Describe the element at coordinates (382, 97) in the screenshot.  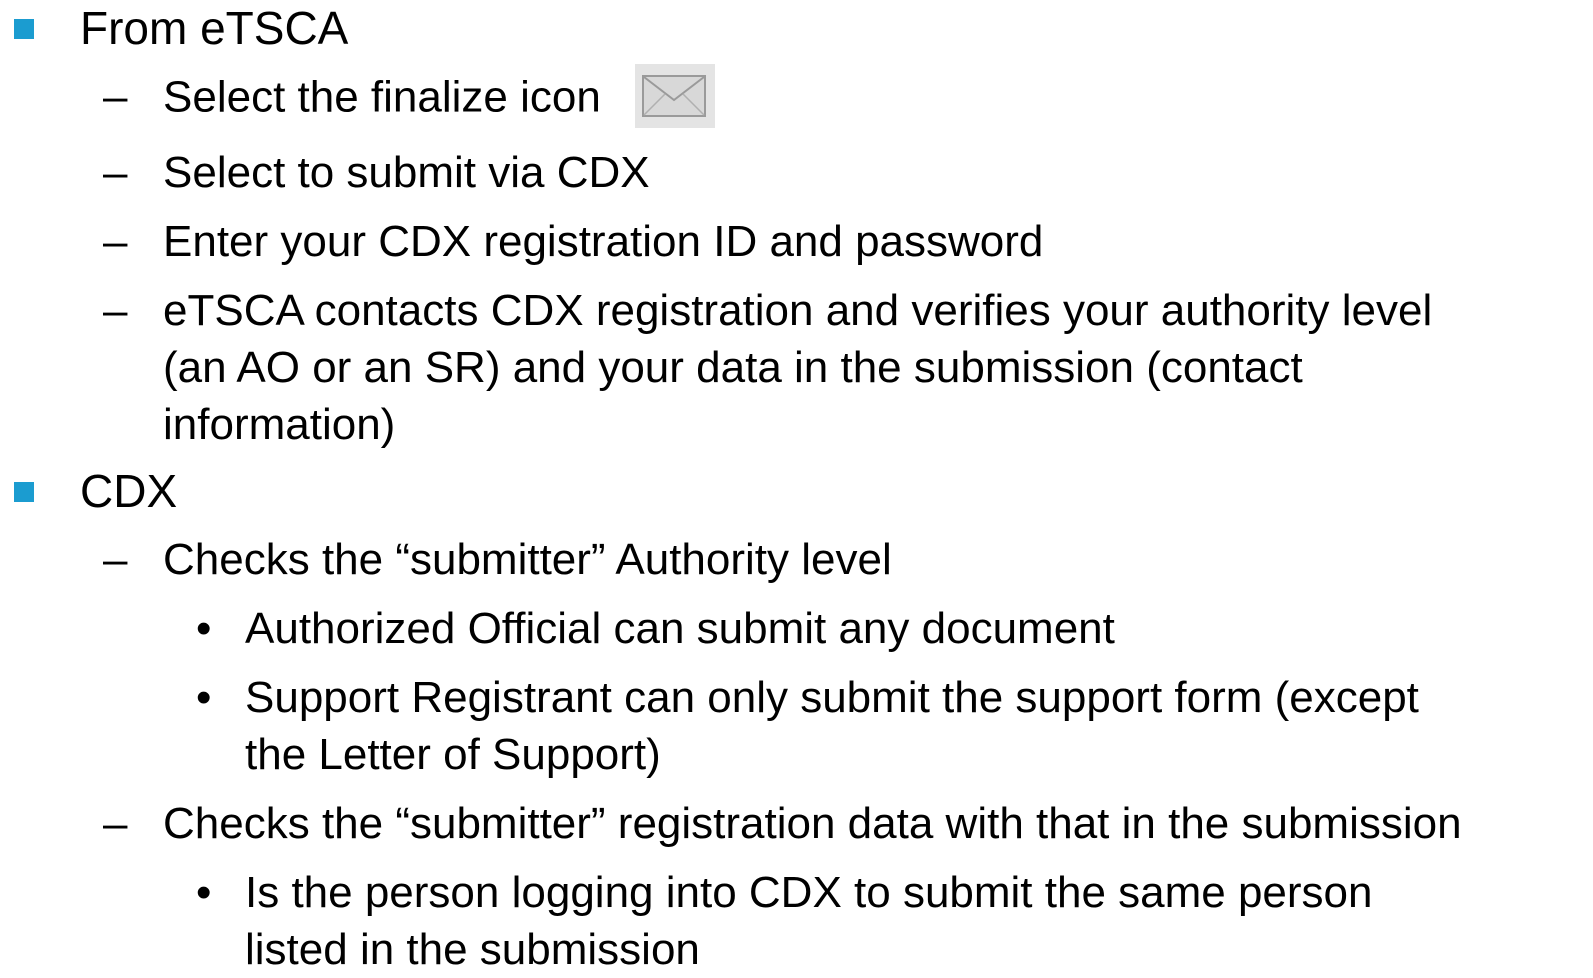
I see `item-text: Select the finalize icon` at that location.